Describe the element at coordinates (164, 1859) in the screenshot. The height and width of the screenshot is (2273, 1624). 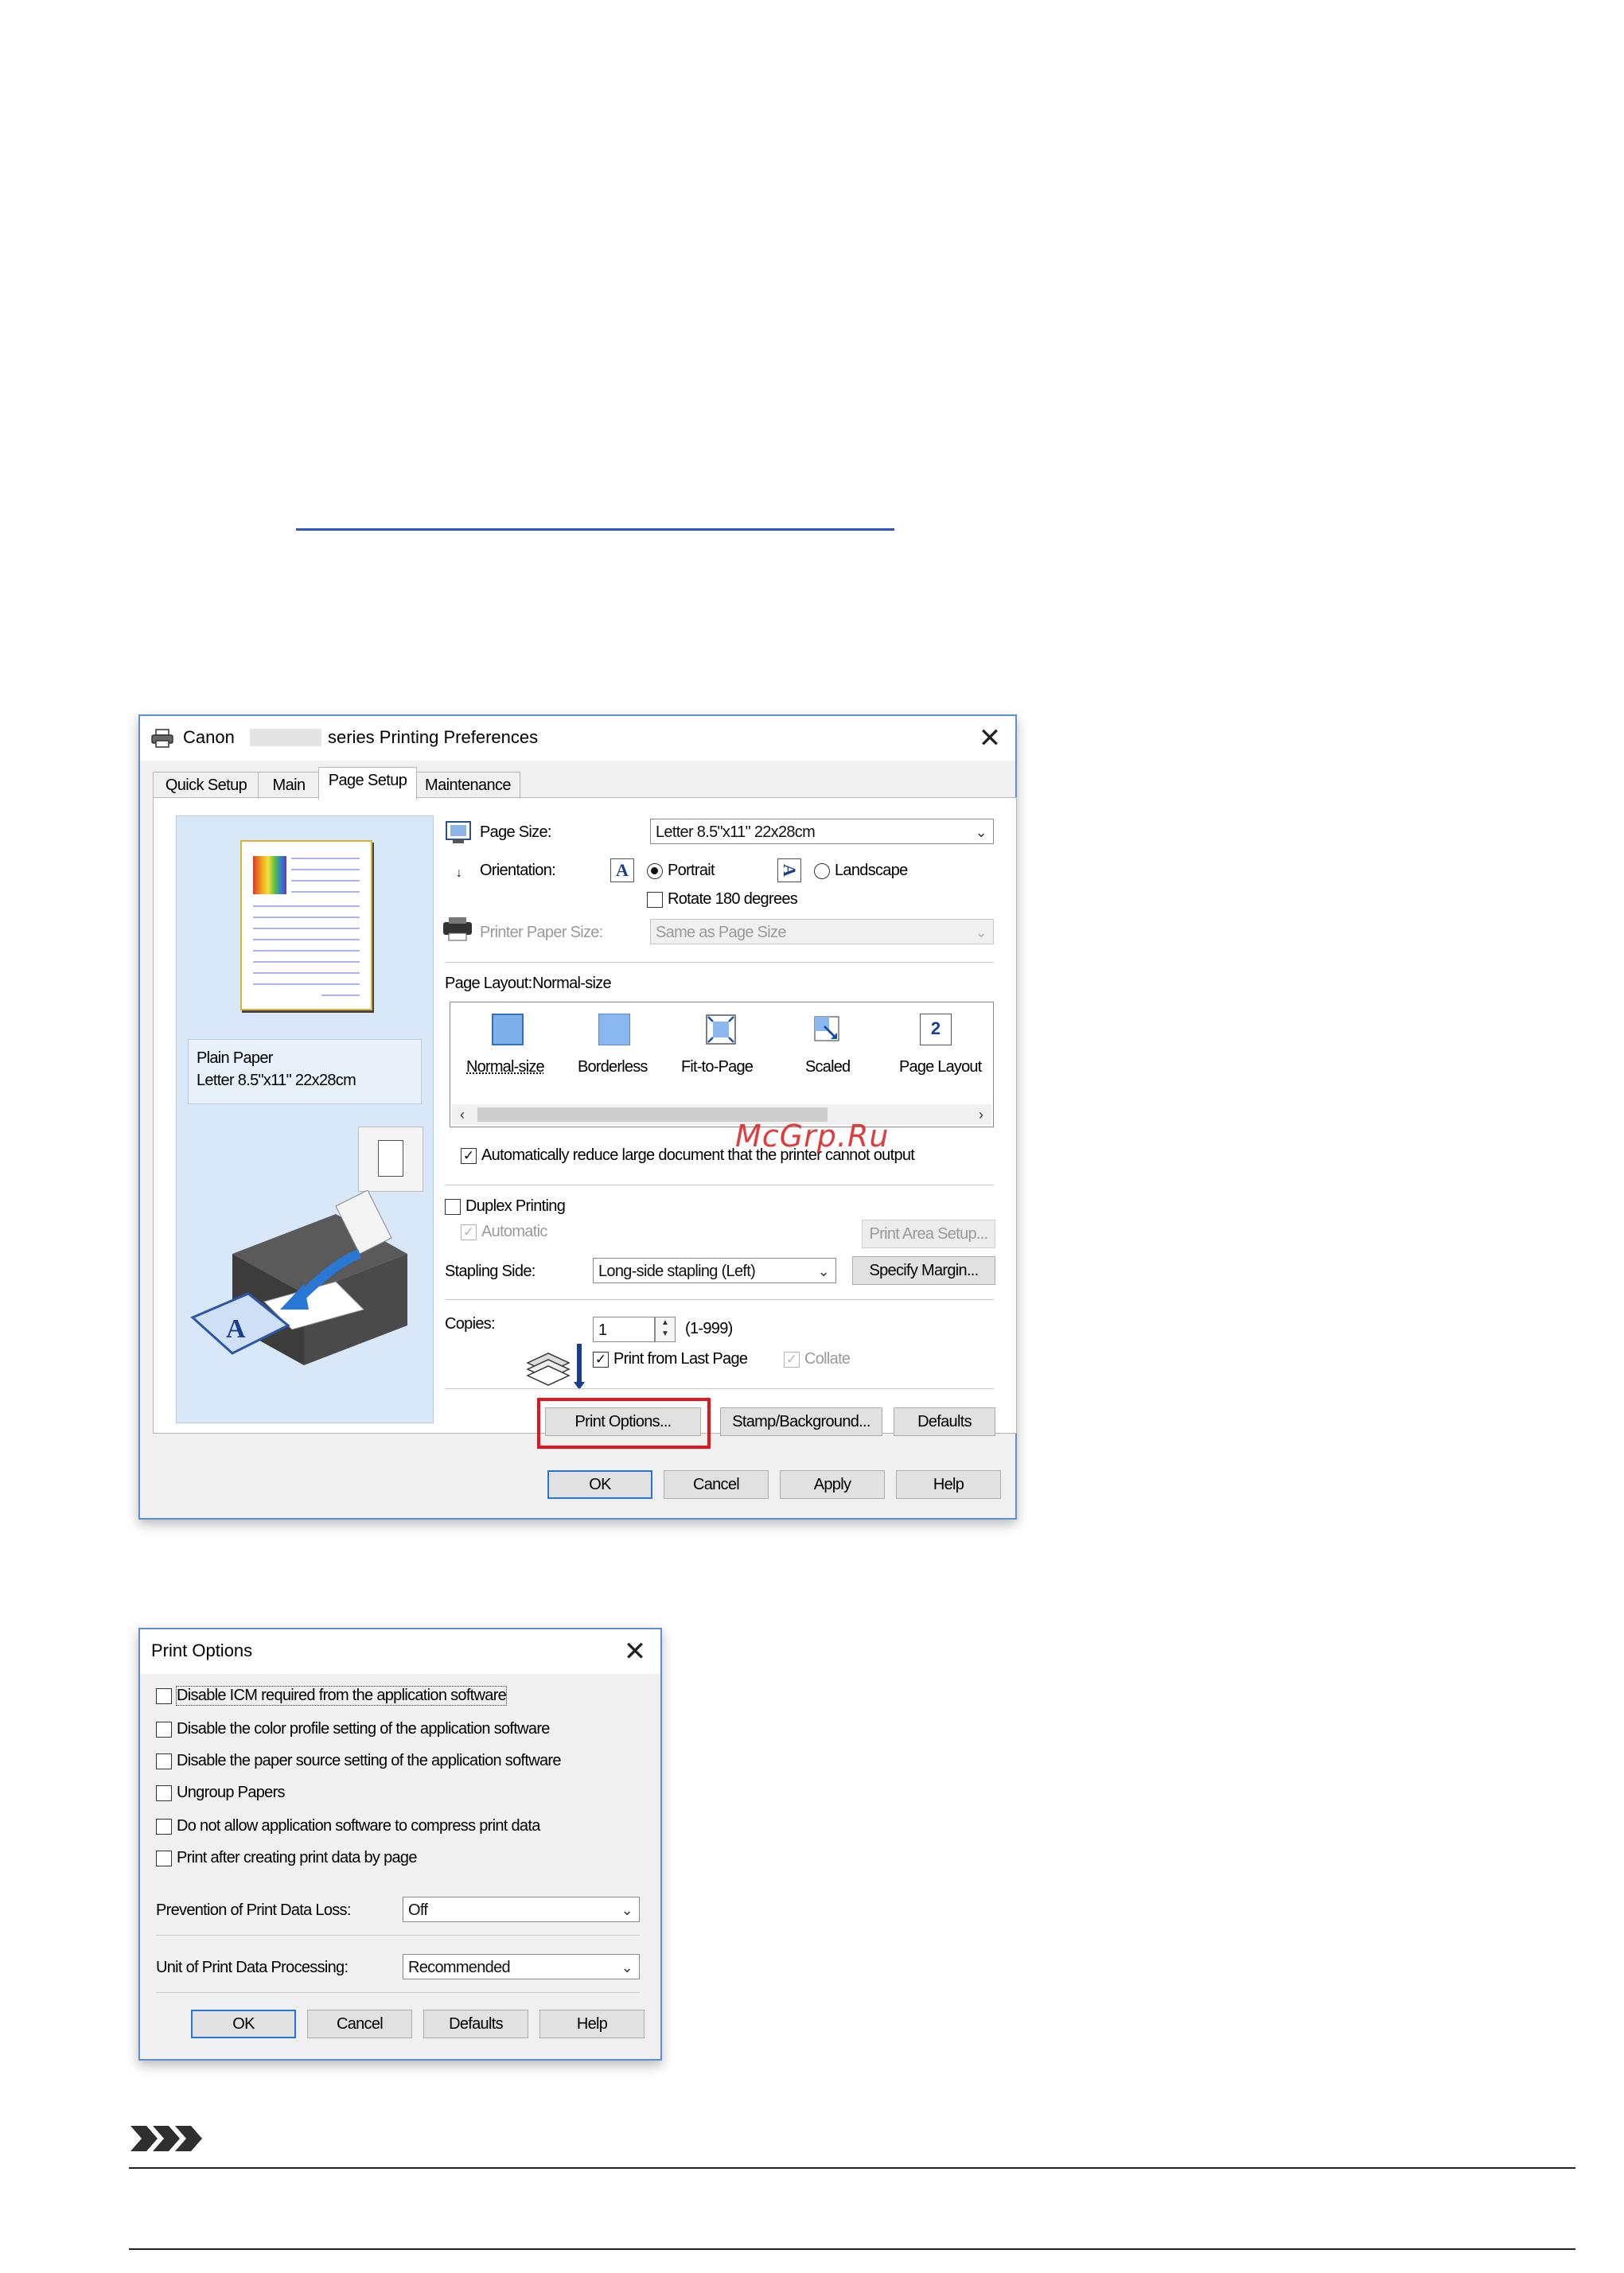
I see `print-by-page-checkbox` at that location.